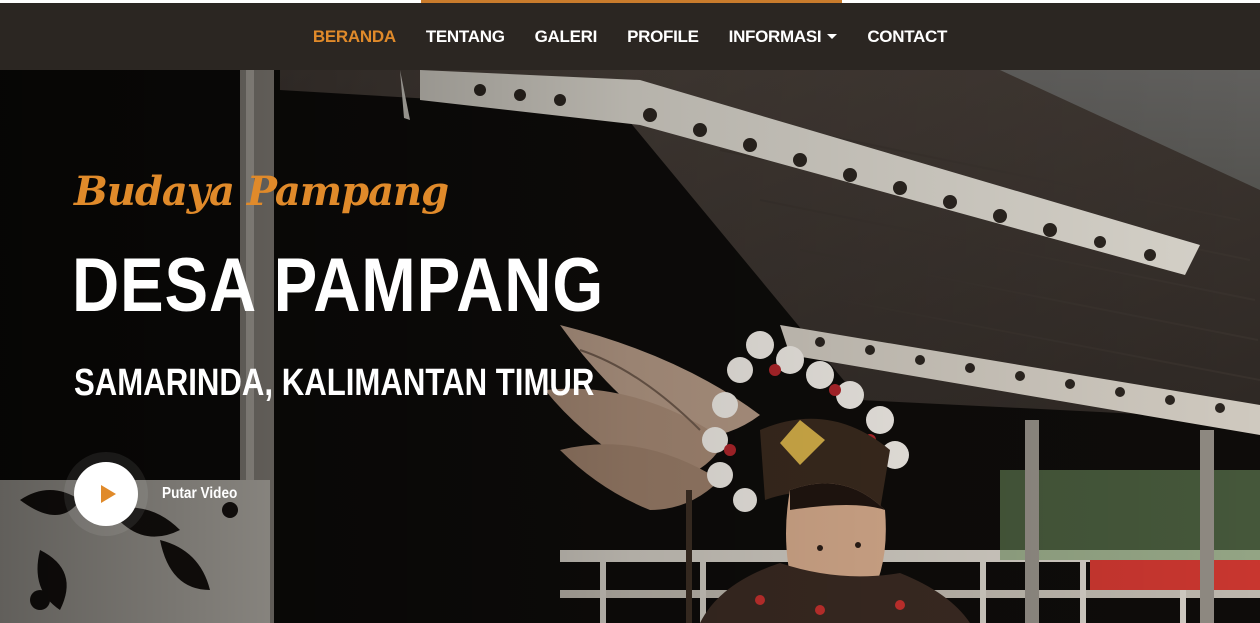 This screenshot has height=623, width=1260. I want to click on nav-item-tentang: TENTANG, so click(465, 37).